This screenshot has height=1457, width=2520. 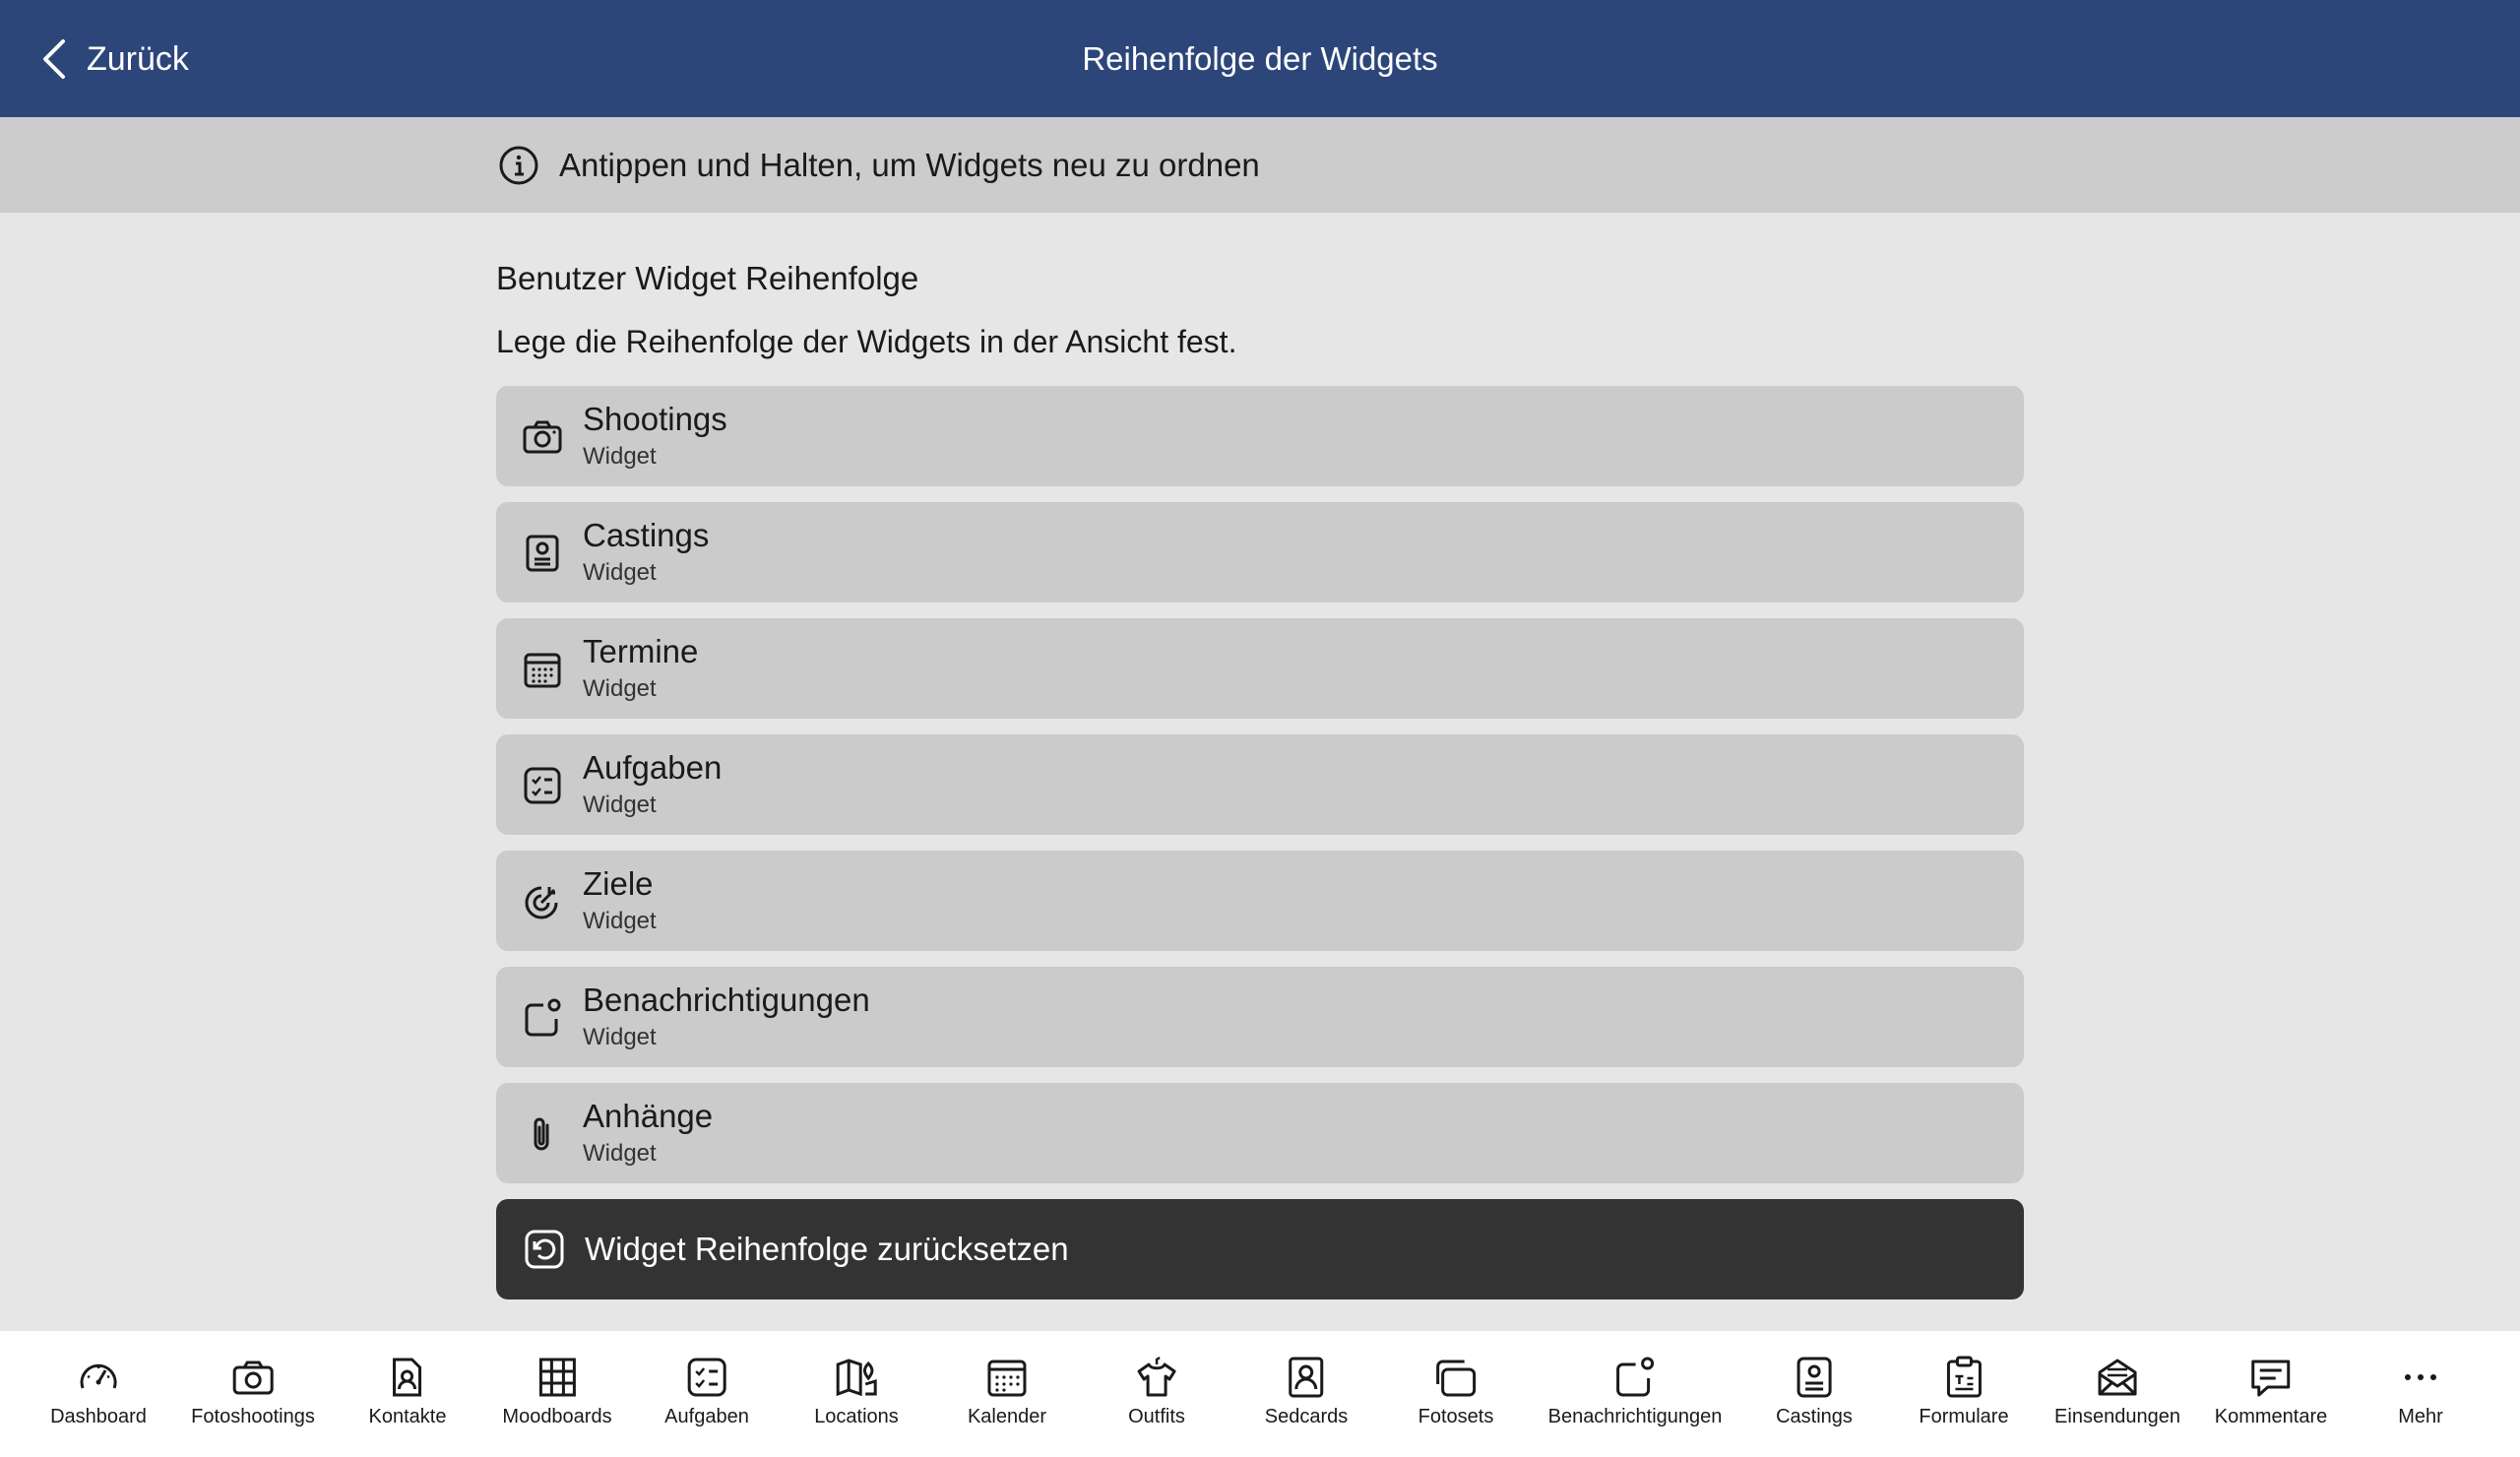 What do you see at coordinates (856, 1416) in the screenshot?
I see `tab-label: Locations` at bounding box center [856, 1416].